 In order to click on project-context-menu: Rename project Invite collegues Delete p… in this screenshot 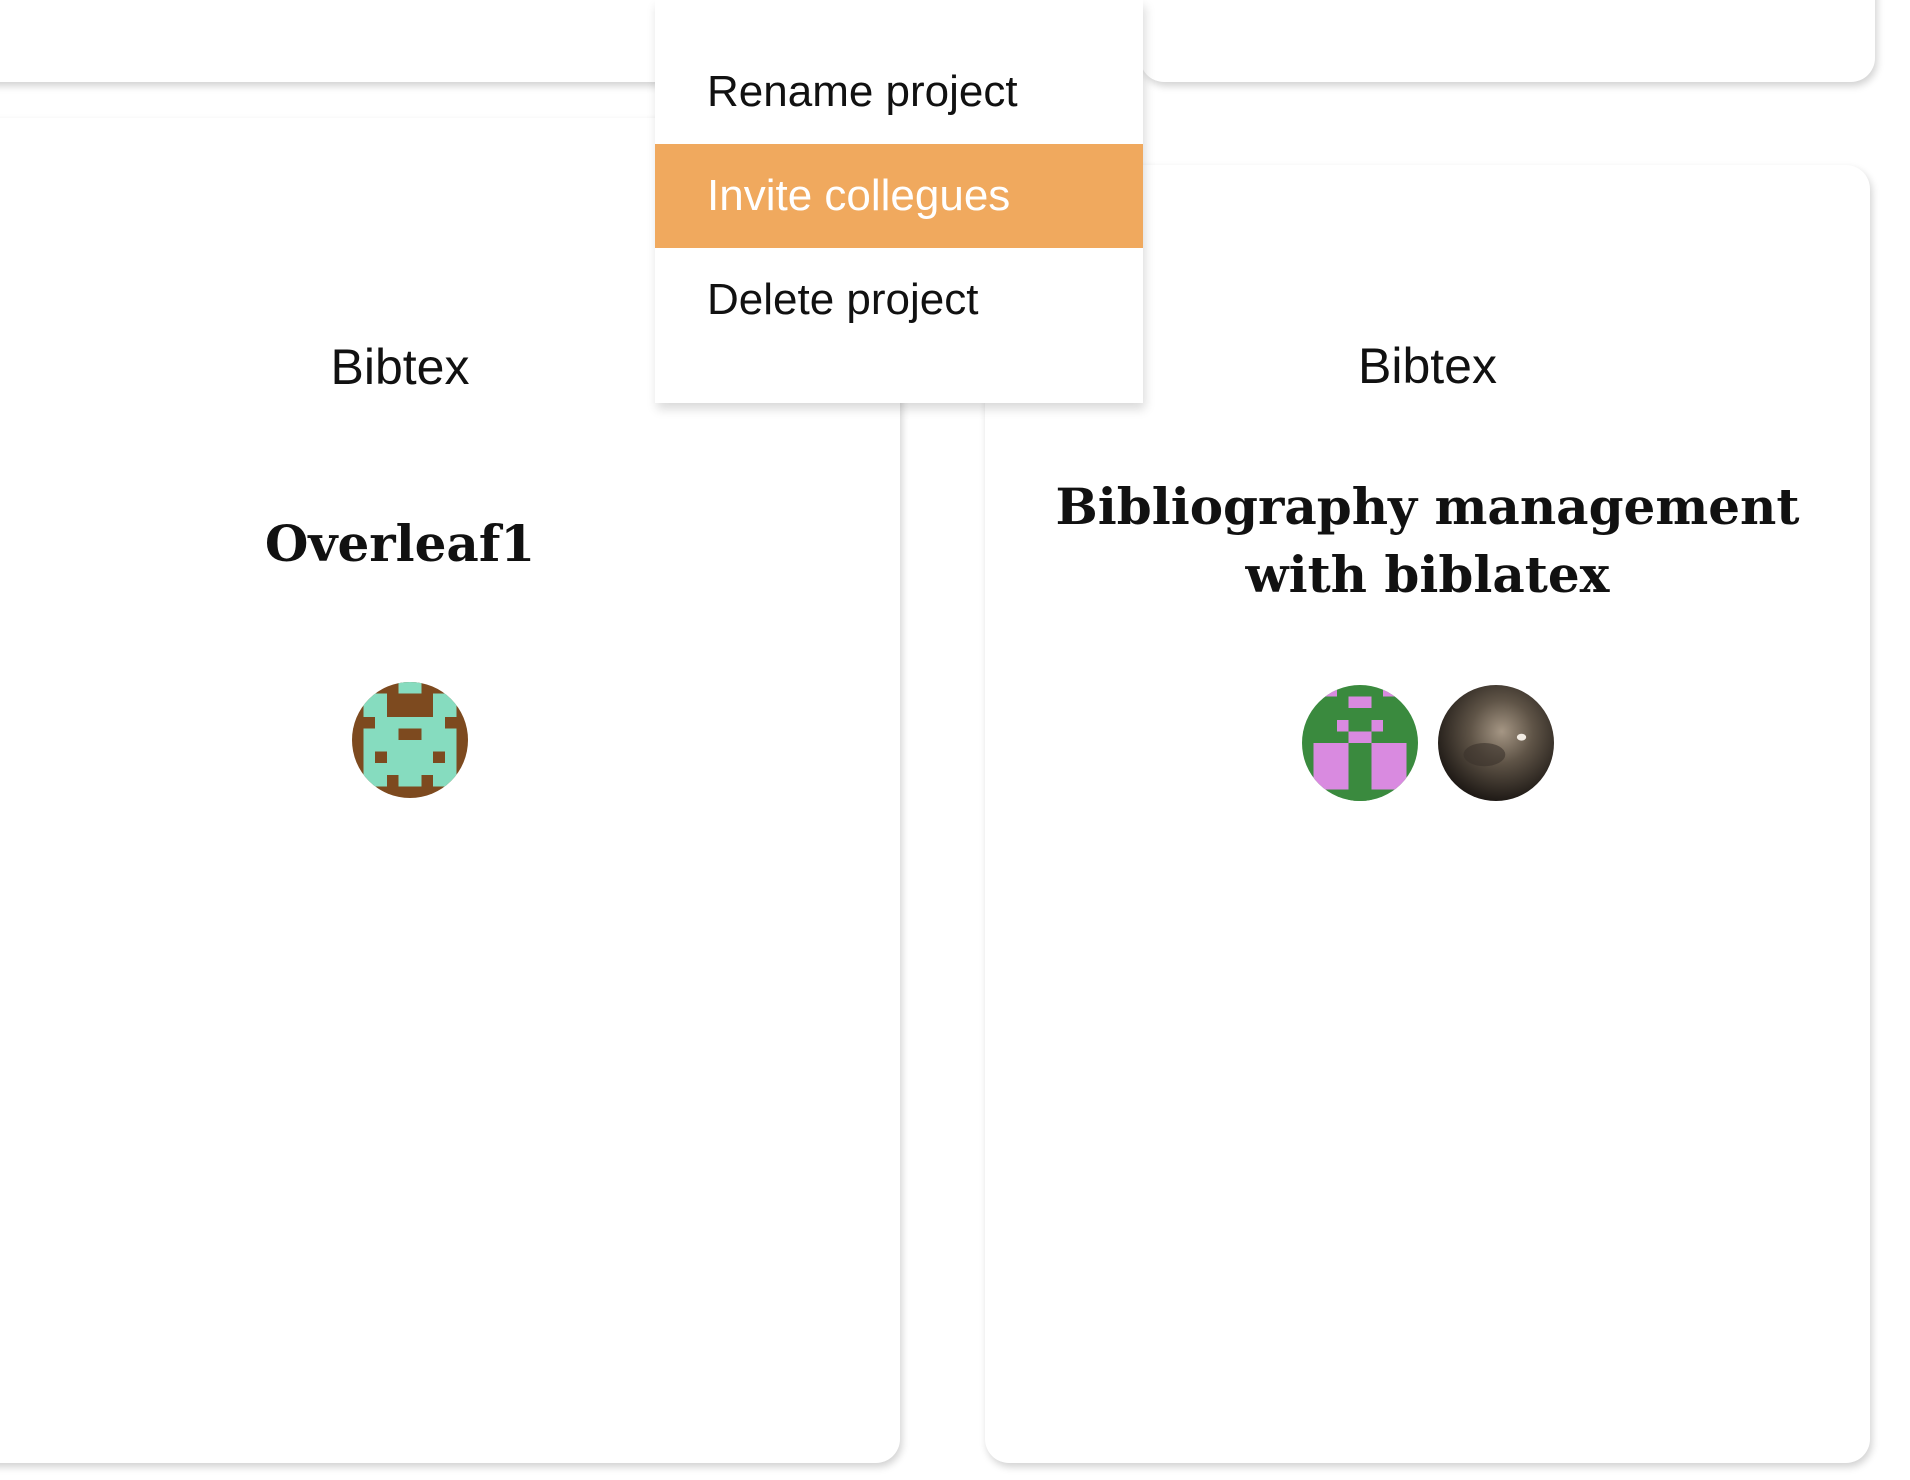, I will do `click(899, 201)`.